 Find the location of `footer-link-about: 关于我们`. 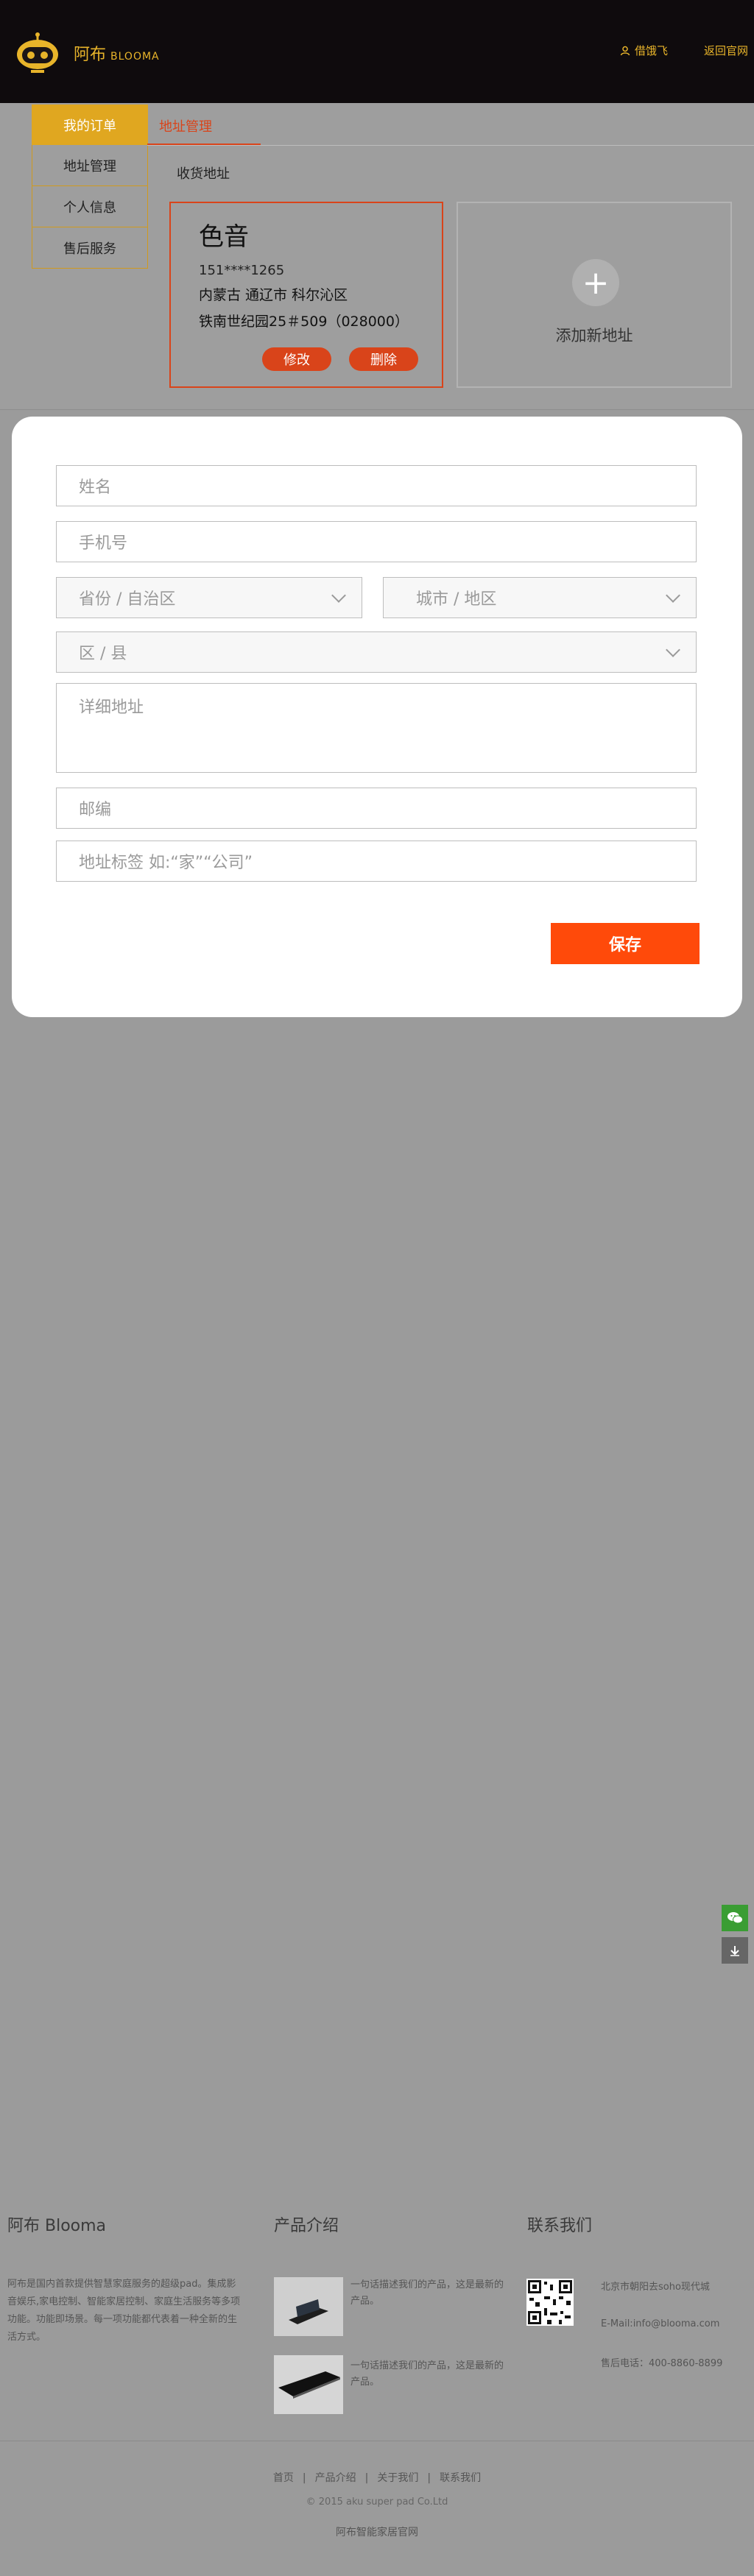

footer-link-about: 关于我们 is located at coordinates (397, 2478).